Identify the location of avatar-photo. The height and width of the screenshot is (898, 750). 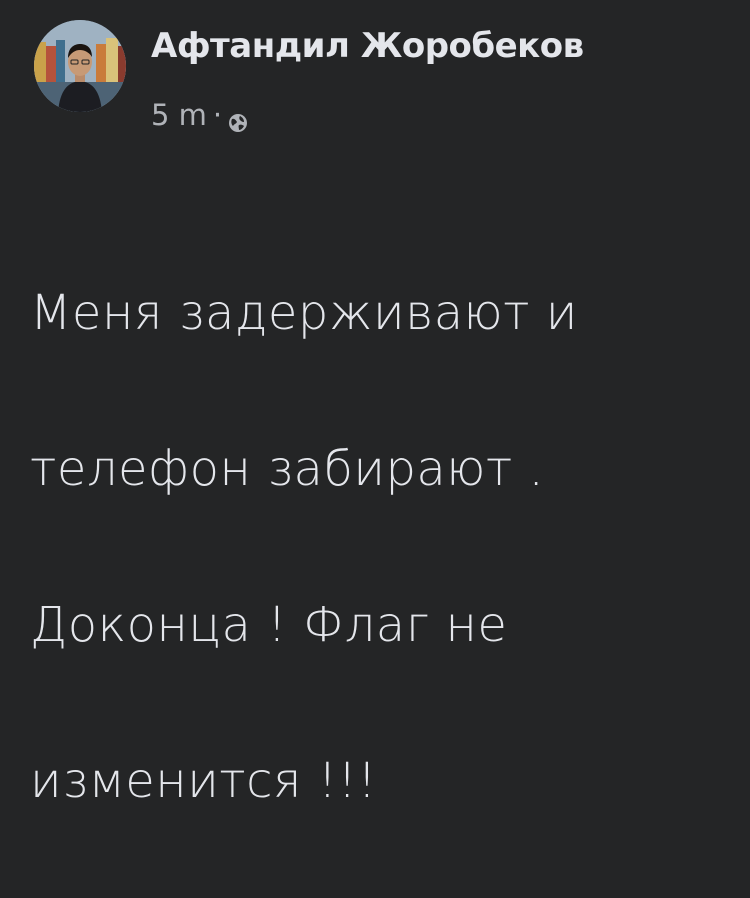
(80, 66).